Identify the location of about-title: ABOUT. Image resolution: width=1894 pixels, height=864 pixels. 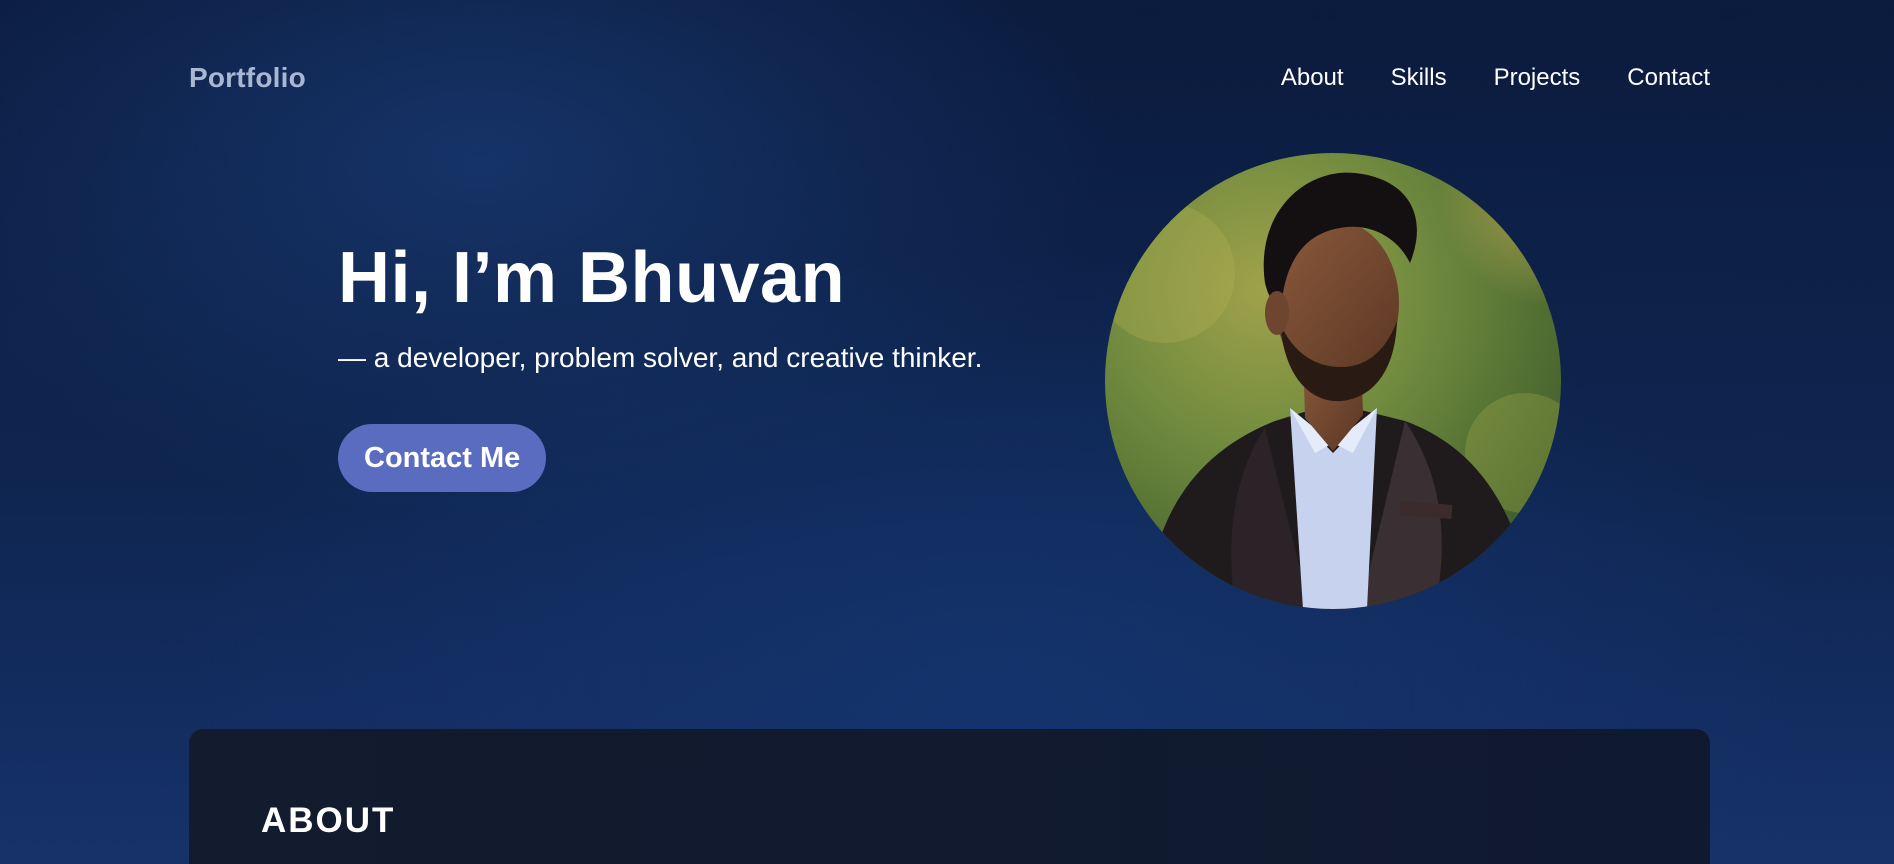
(328, 820).